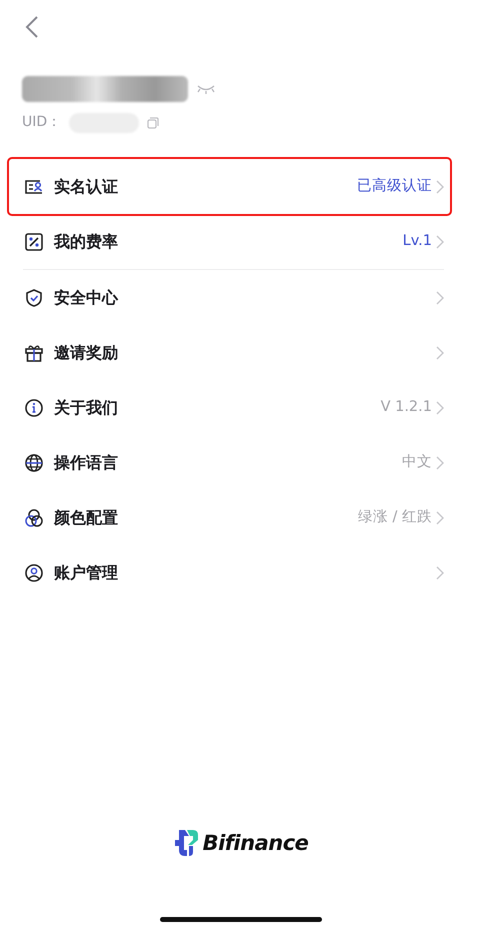  I want to click on eye-closed-icon, so click(206, 89).